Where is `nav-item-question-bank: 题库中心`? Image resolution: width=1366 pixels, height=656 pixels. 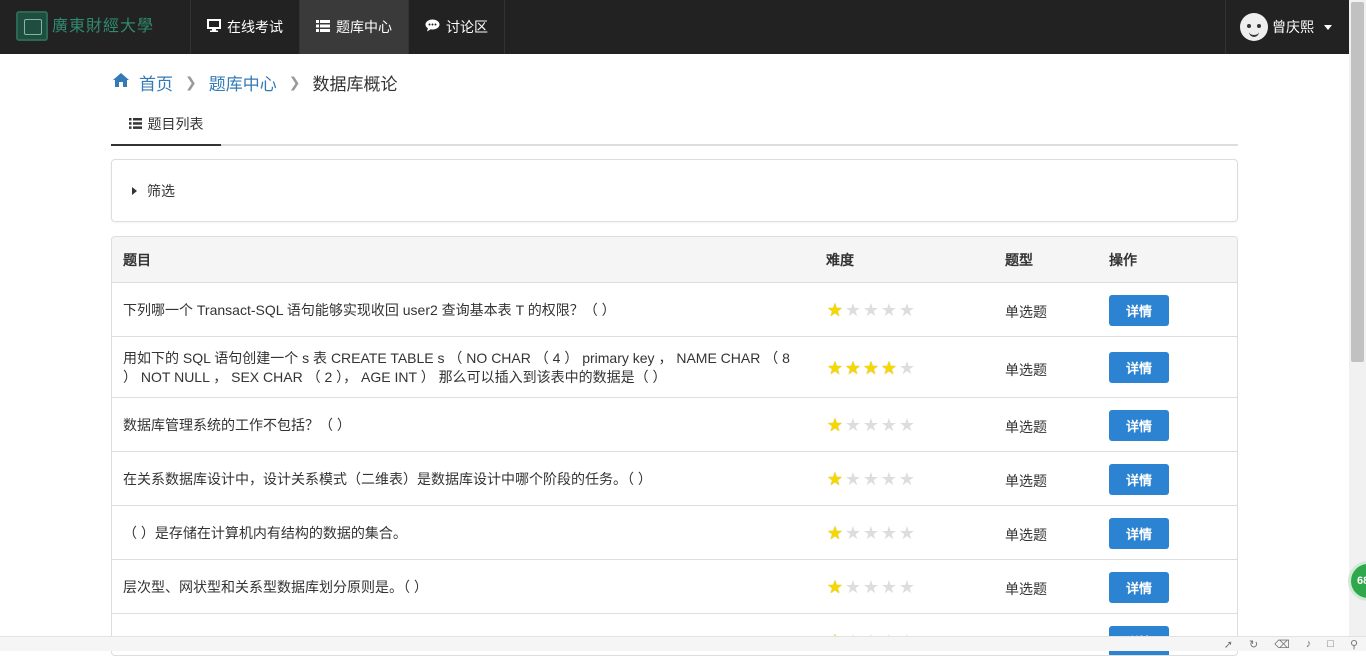 nav-item-question-bank: 题库中心 is located at coordinates (353, 27).